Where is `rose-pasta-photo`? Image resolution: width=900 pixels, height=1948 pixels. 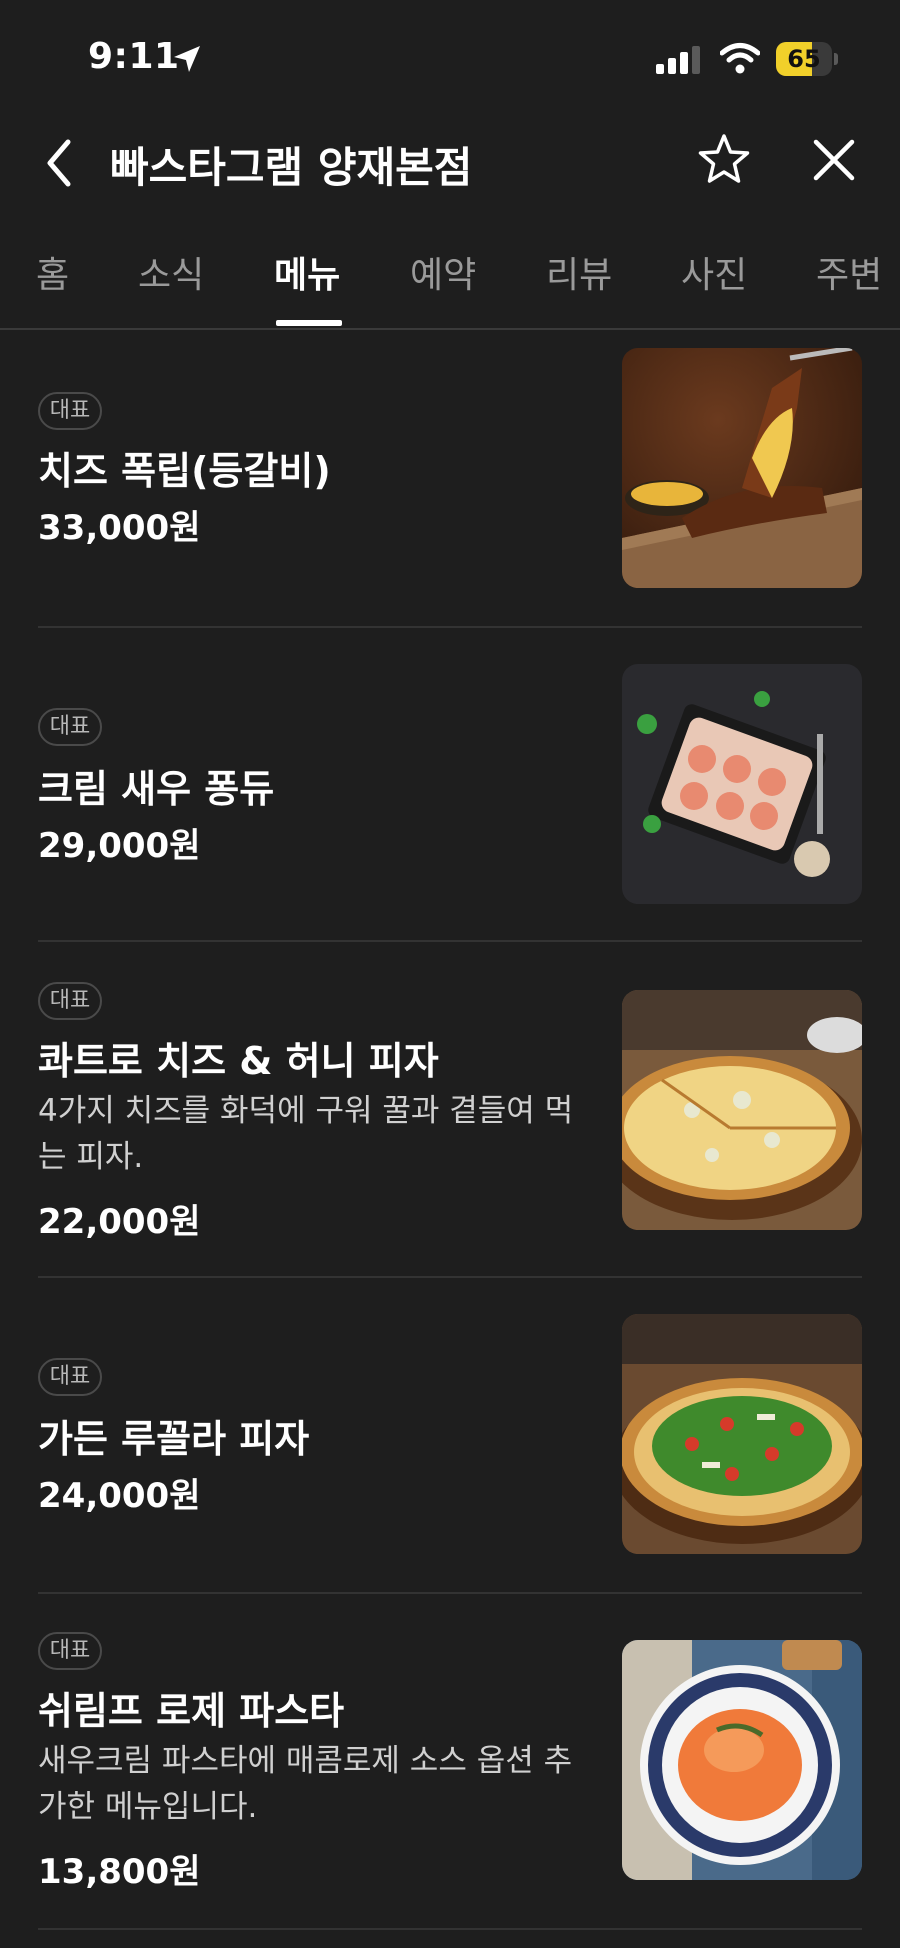 rose-pasta-photo is located at coordinates (742, 1760).